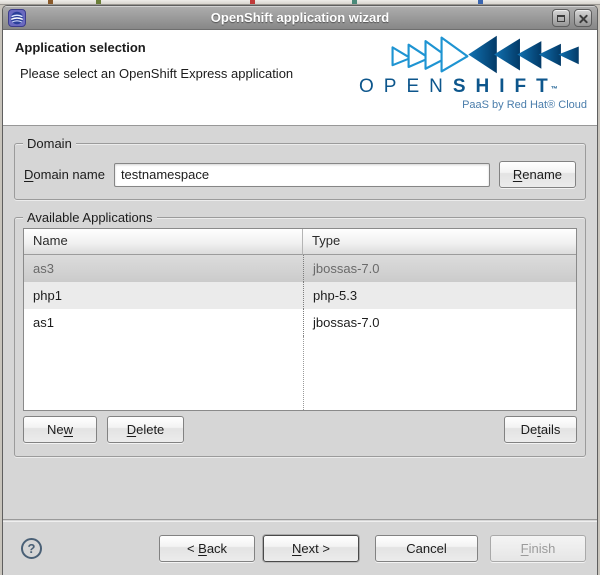  What do you see at coordinates (537, 174) in the screenshot?
I see `rename-button: Rename` at bounding box center [537, 174].